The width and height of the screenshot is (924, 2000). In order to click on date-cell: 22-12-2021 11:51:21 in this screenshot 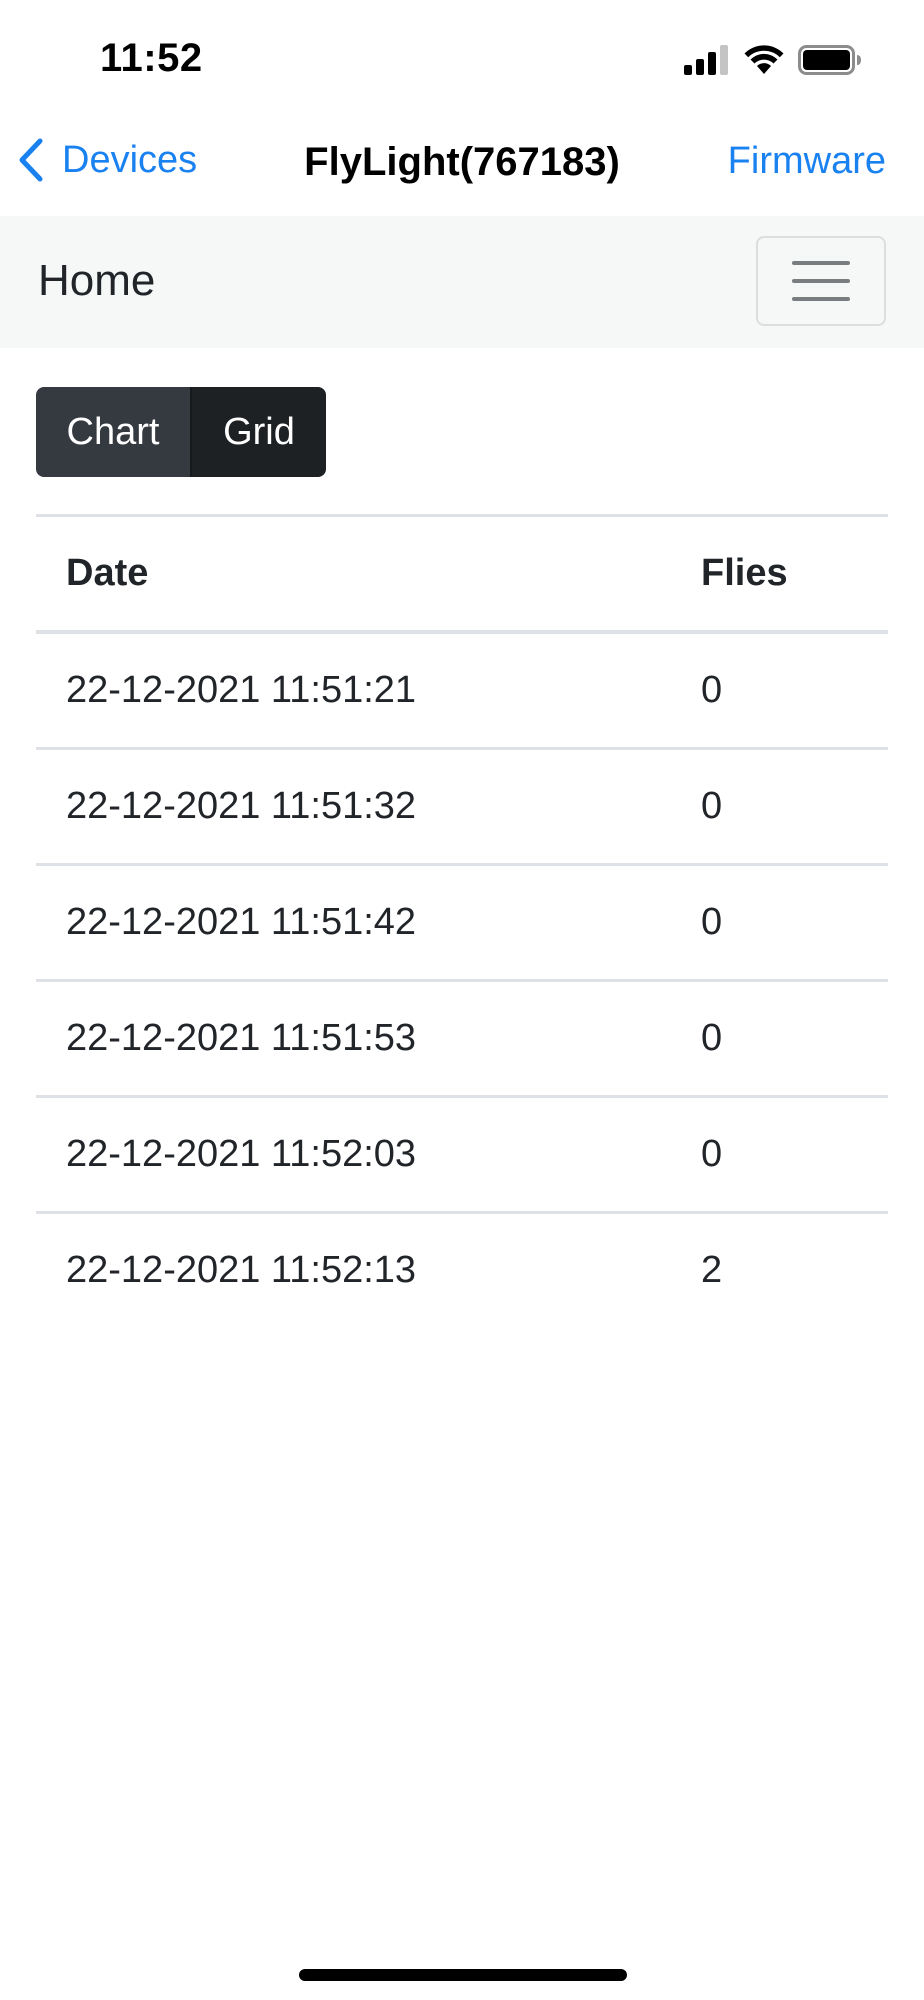, I will do `click(353, 691)`.